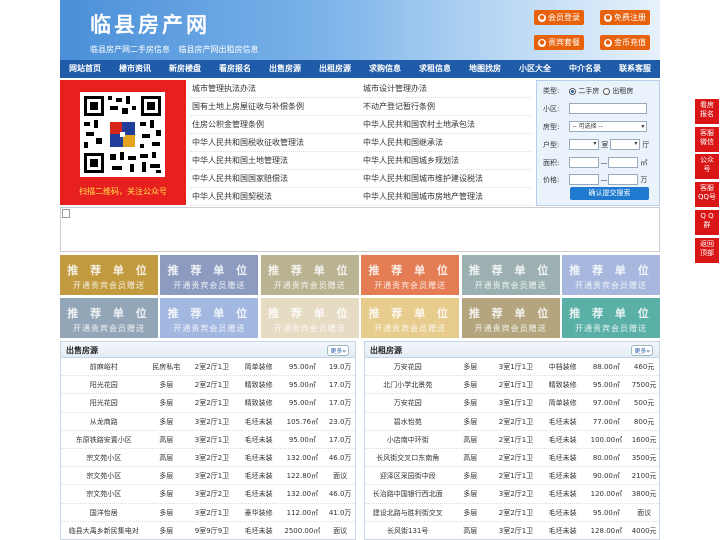 This screenshot has width=720, height=540. What do you see at coordinates (275, 88) in the screenshot?
I see `policy-link: 城市管理执法办法` at bounding box center [275, 88].